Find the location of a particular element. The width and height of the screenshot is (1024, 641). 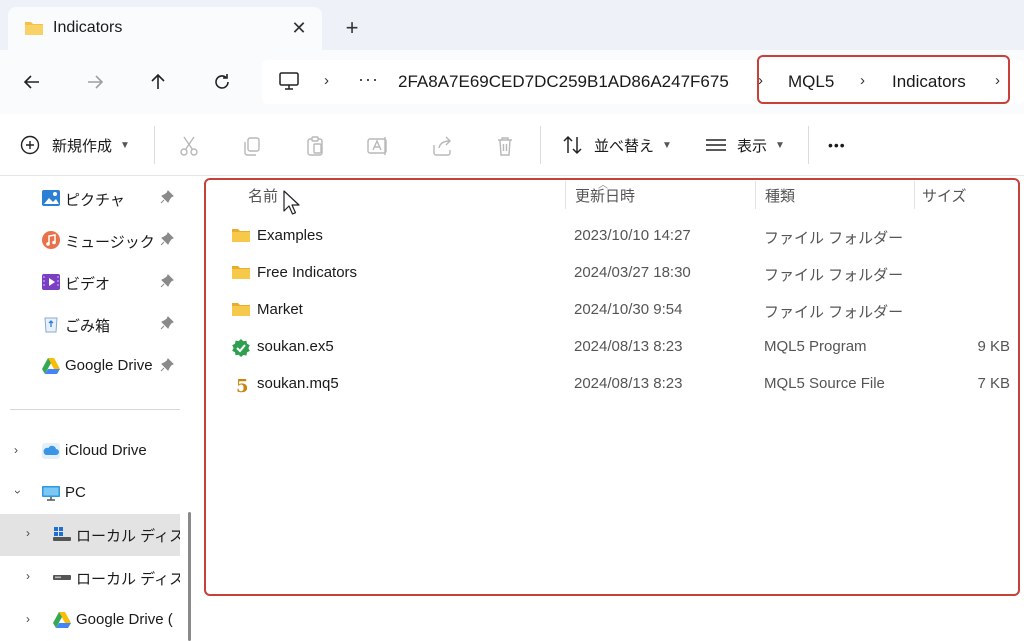

view-button: 表示 ▼ is located at coordinates (745, 145).